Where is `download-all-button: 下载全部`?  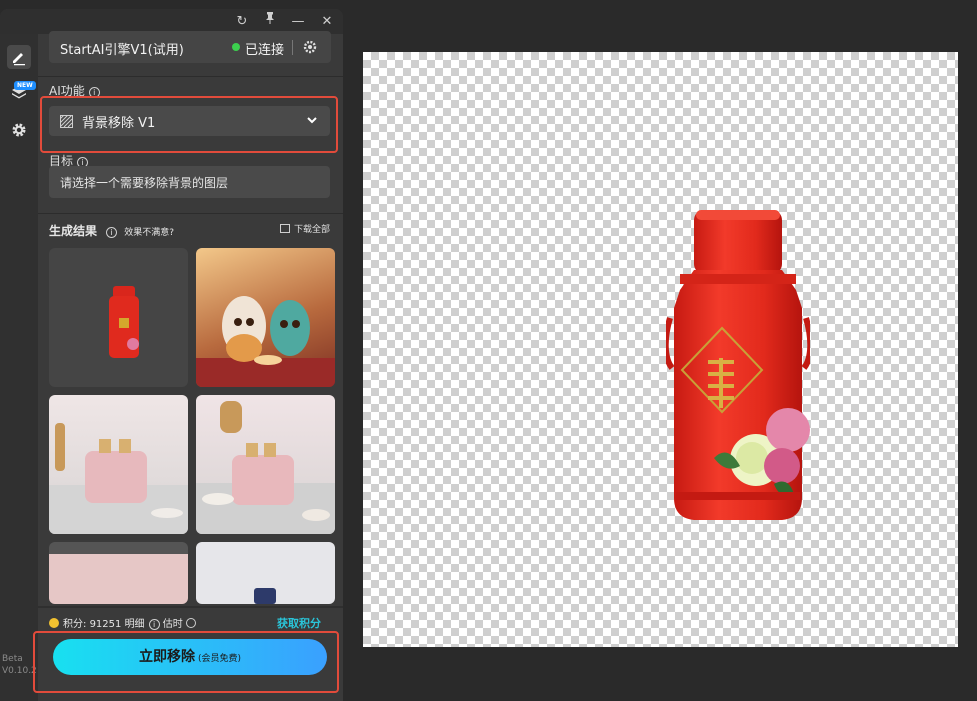
download-all-button: 下载全部 is located at coordinates (304, 228).